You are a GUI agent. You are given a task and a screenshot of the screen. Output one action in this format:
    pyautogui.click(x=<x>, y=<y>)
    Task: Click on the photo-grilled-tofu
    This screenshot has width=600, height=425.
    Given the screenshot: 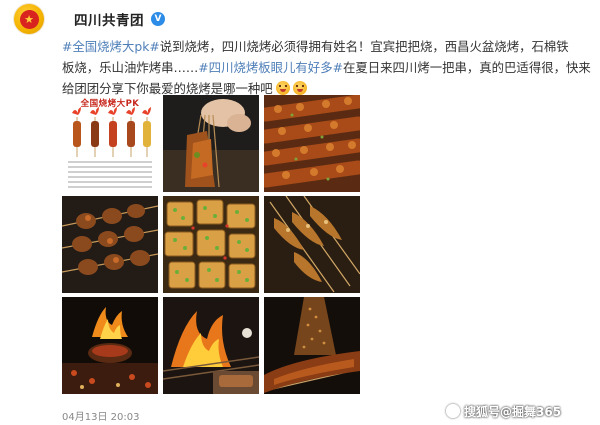 What is the action you would take?
    pyautogui.click(x=211, y=244)
    